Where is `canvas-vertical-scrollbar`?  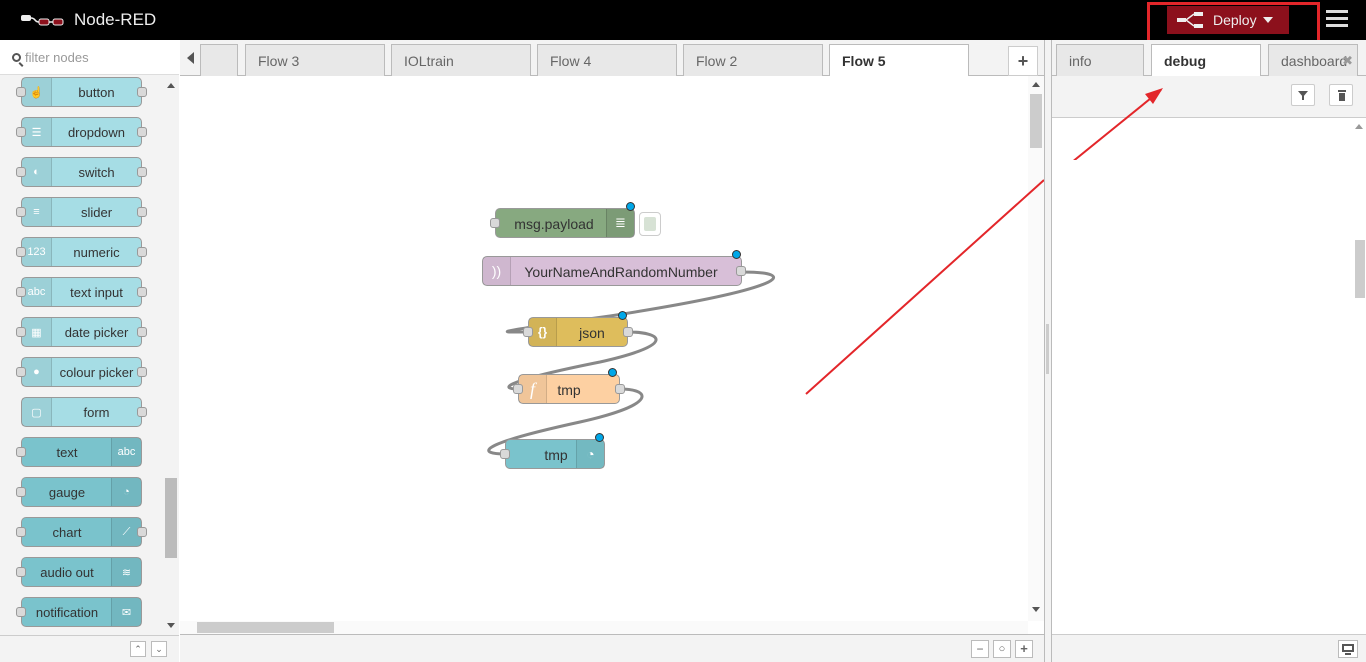 canvas-vertical-scrollbar is located at coordinates (1036, 348).